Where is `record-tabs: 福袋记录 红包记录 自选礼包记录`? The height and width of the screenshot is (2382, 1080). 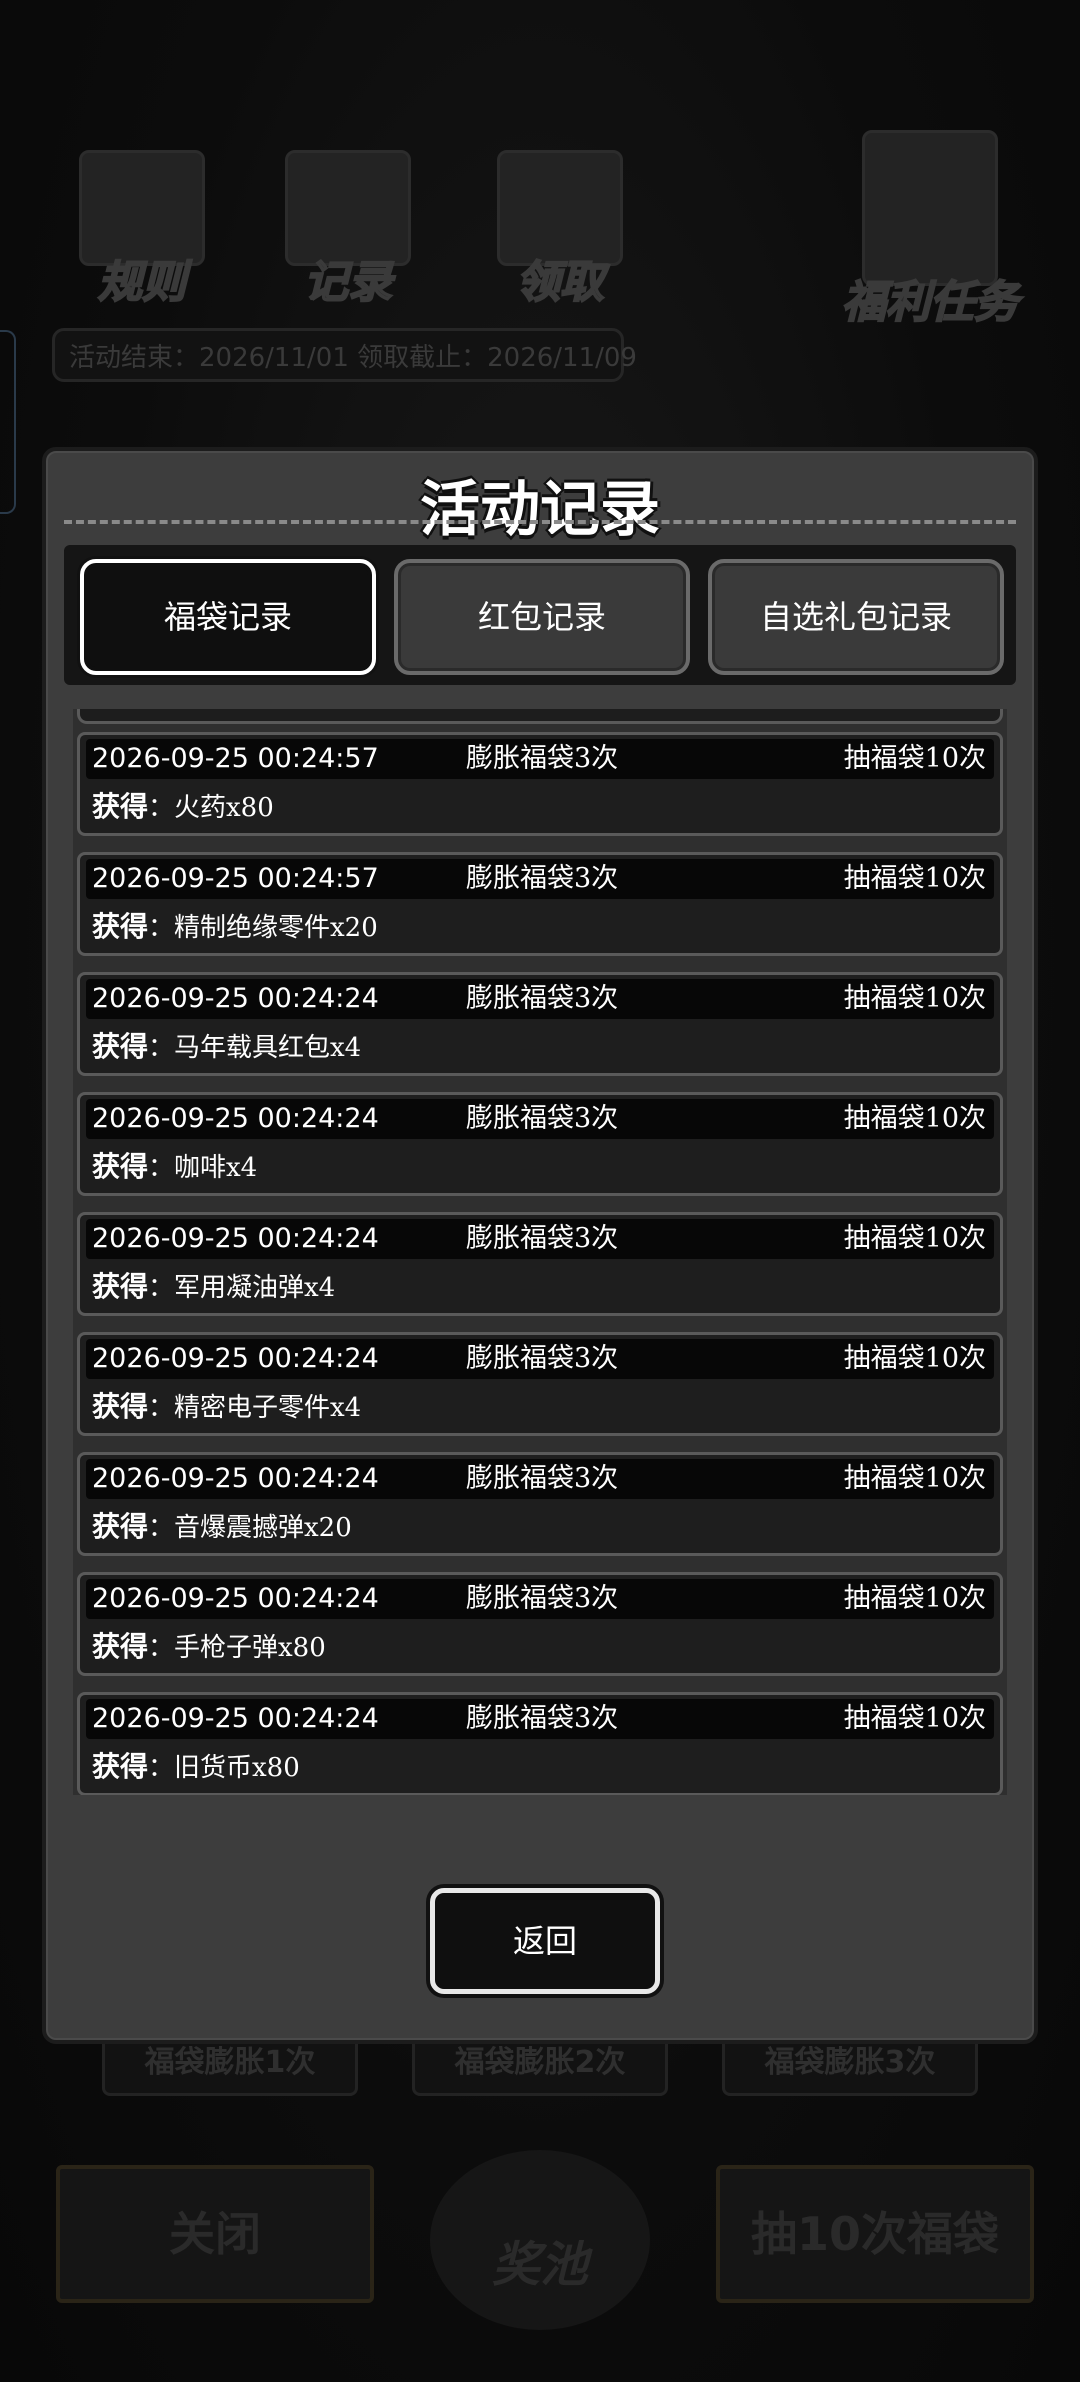
record-tabs: 福袋记录 红包记录 自选礼包记录 is located at coordinates (540, 615).